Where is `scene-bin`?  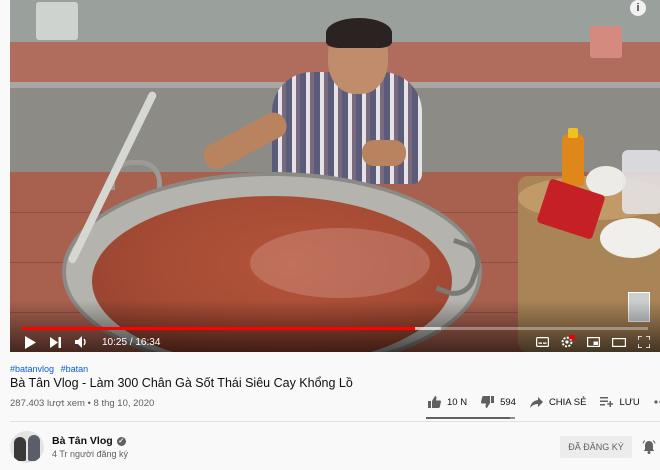 scene-bin is located at coordinates (57, 21).